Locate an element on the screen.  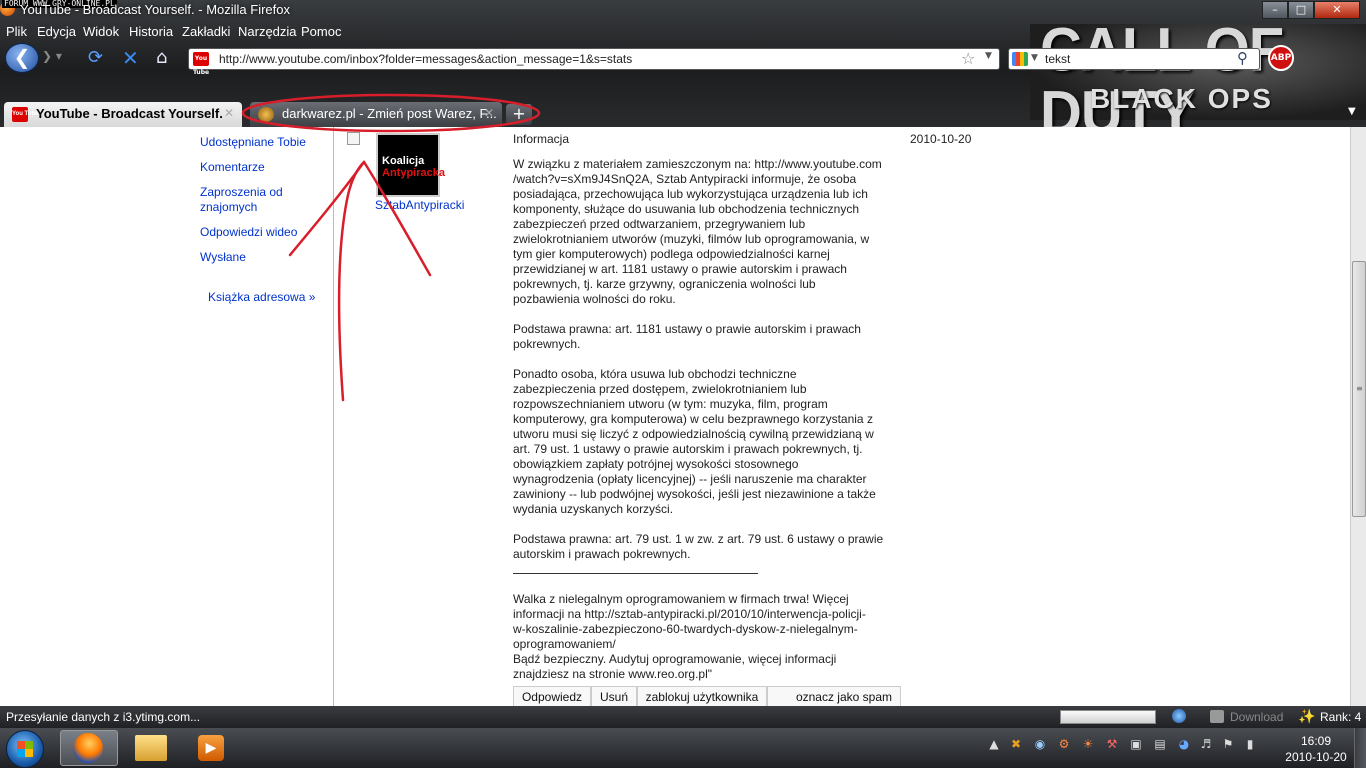
battery-icon: ▮ is located at coordinates (1250, 744).